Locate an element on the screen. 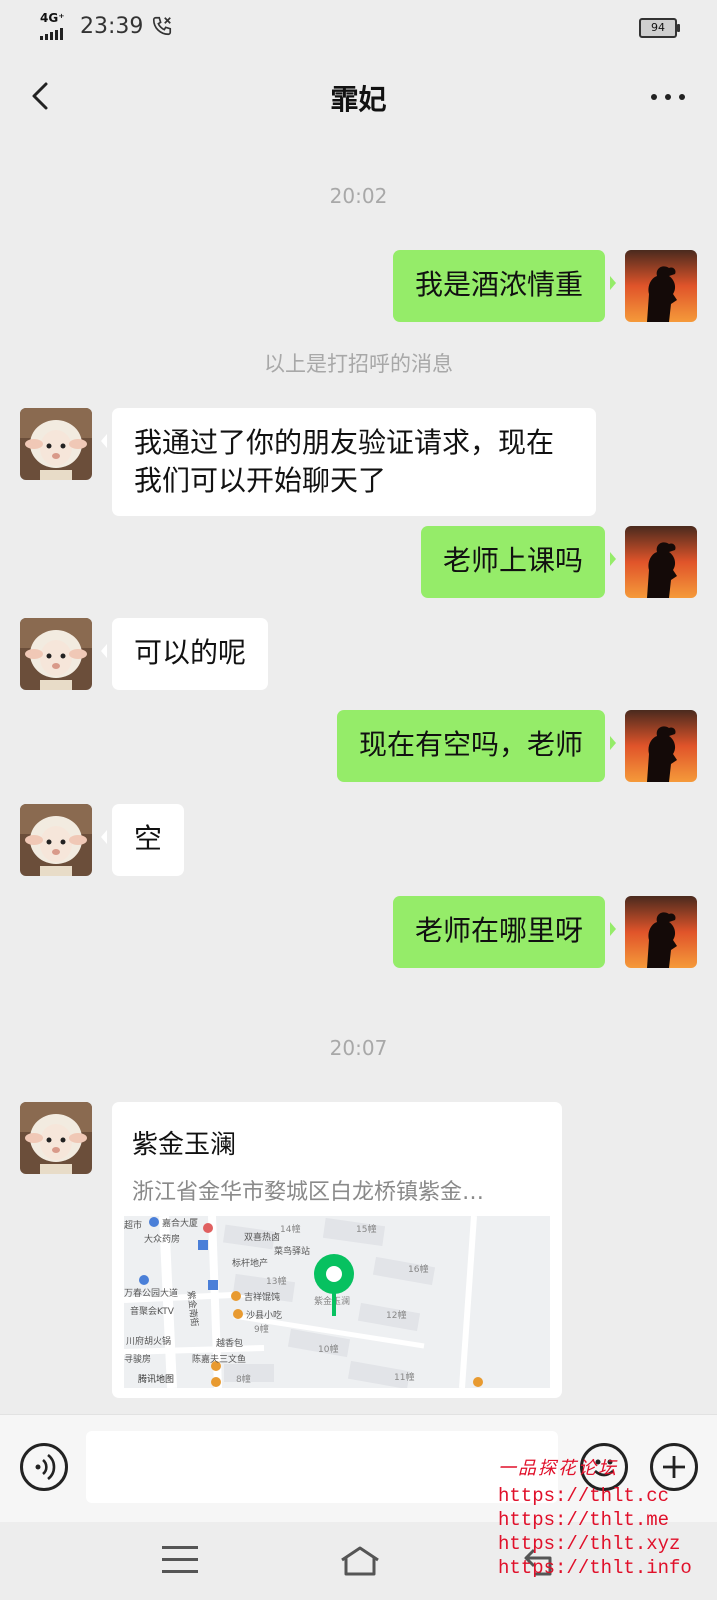 This screenshot has width=717, height=1600. map-label: 音聚会KTV is located at coordinates (152, 1312).